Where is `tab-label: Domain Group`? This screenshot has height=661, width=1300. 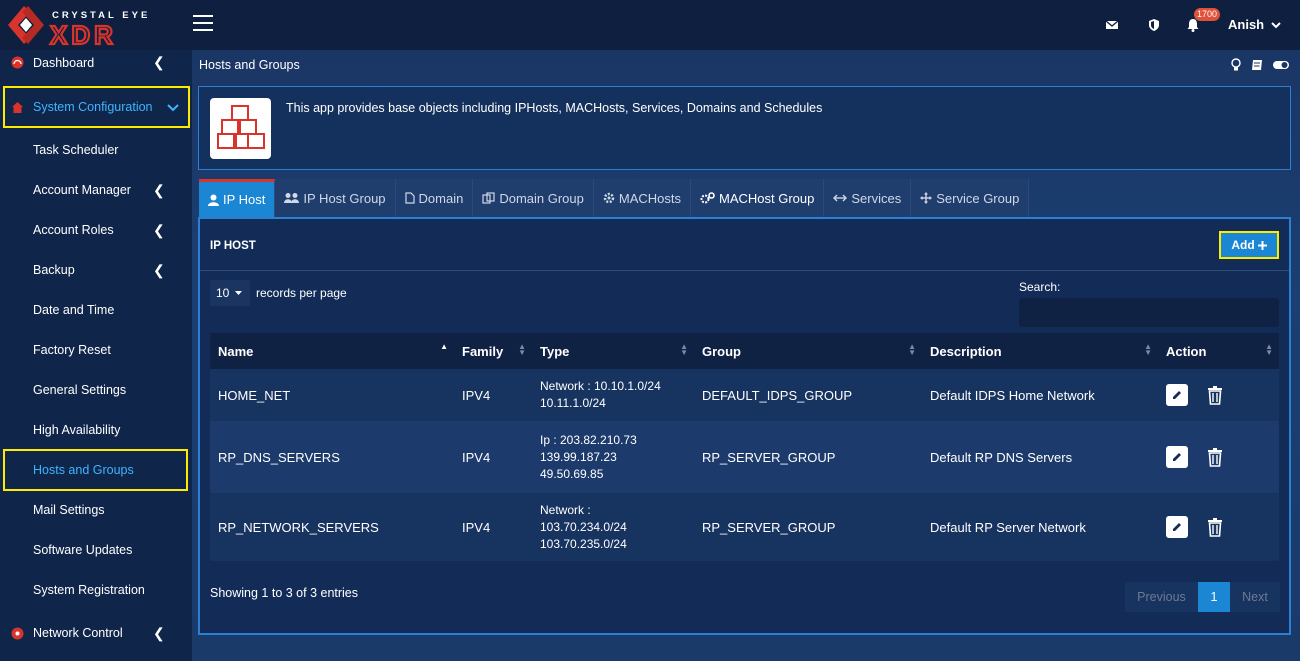 tab-label: Domain Group is located at coordinates (541, 198).